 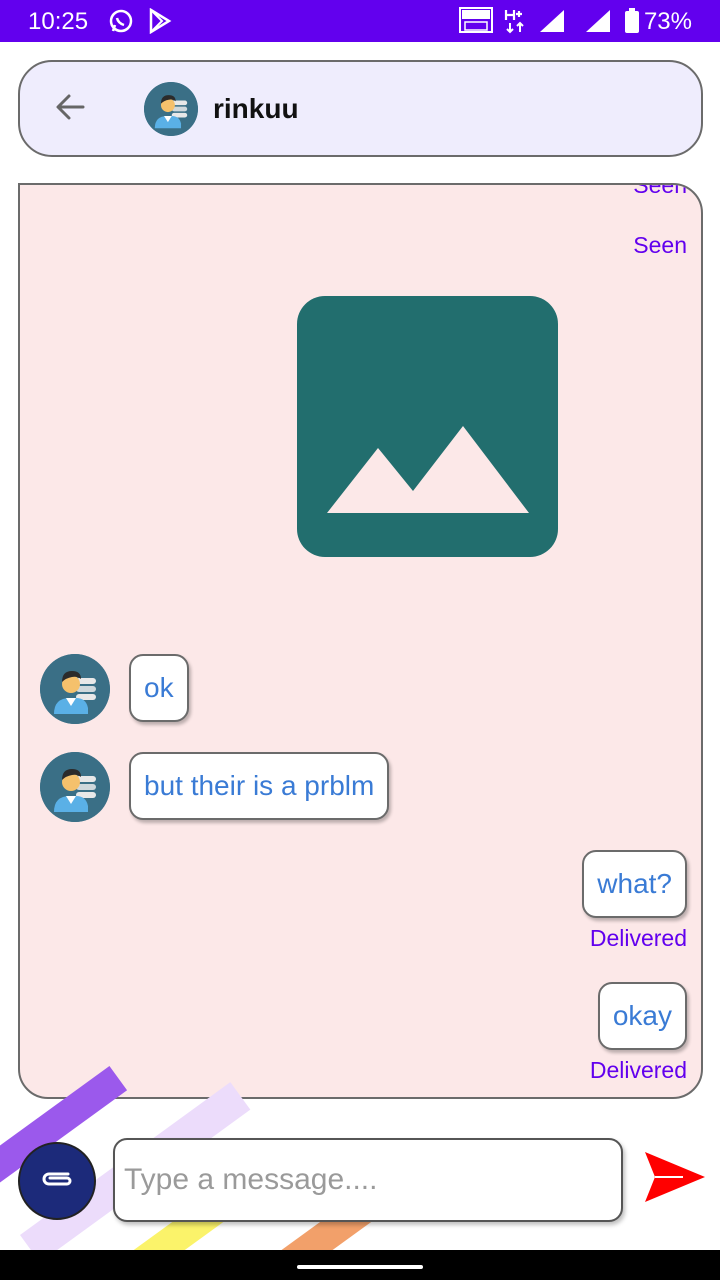 I want to click on arrow-left-icon, so click(x=70, y=109).